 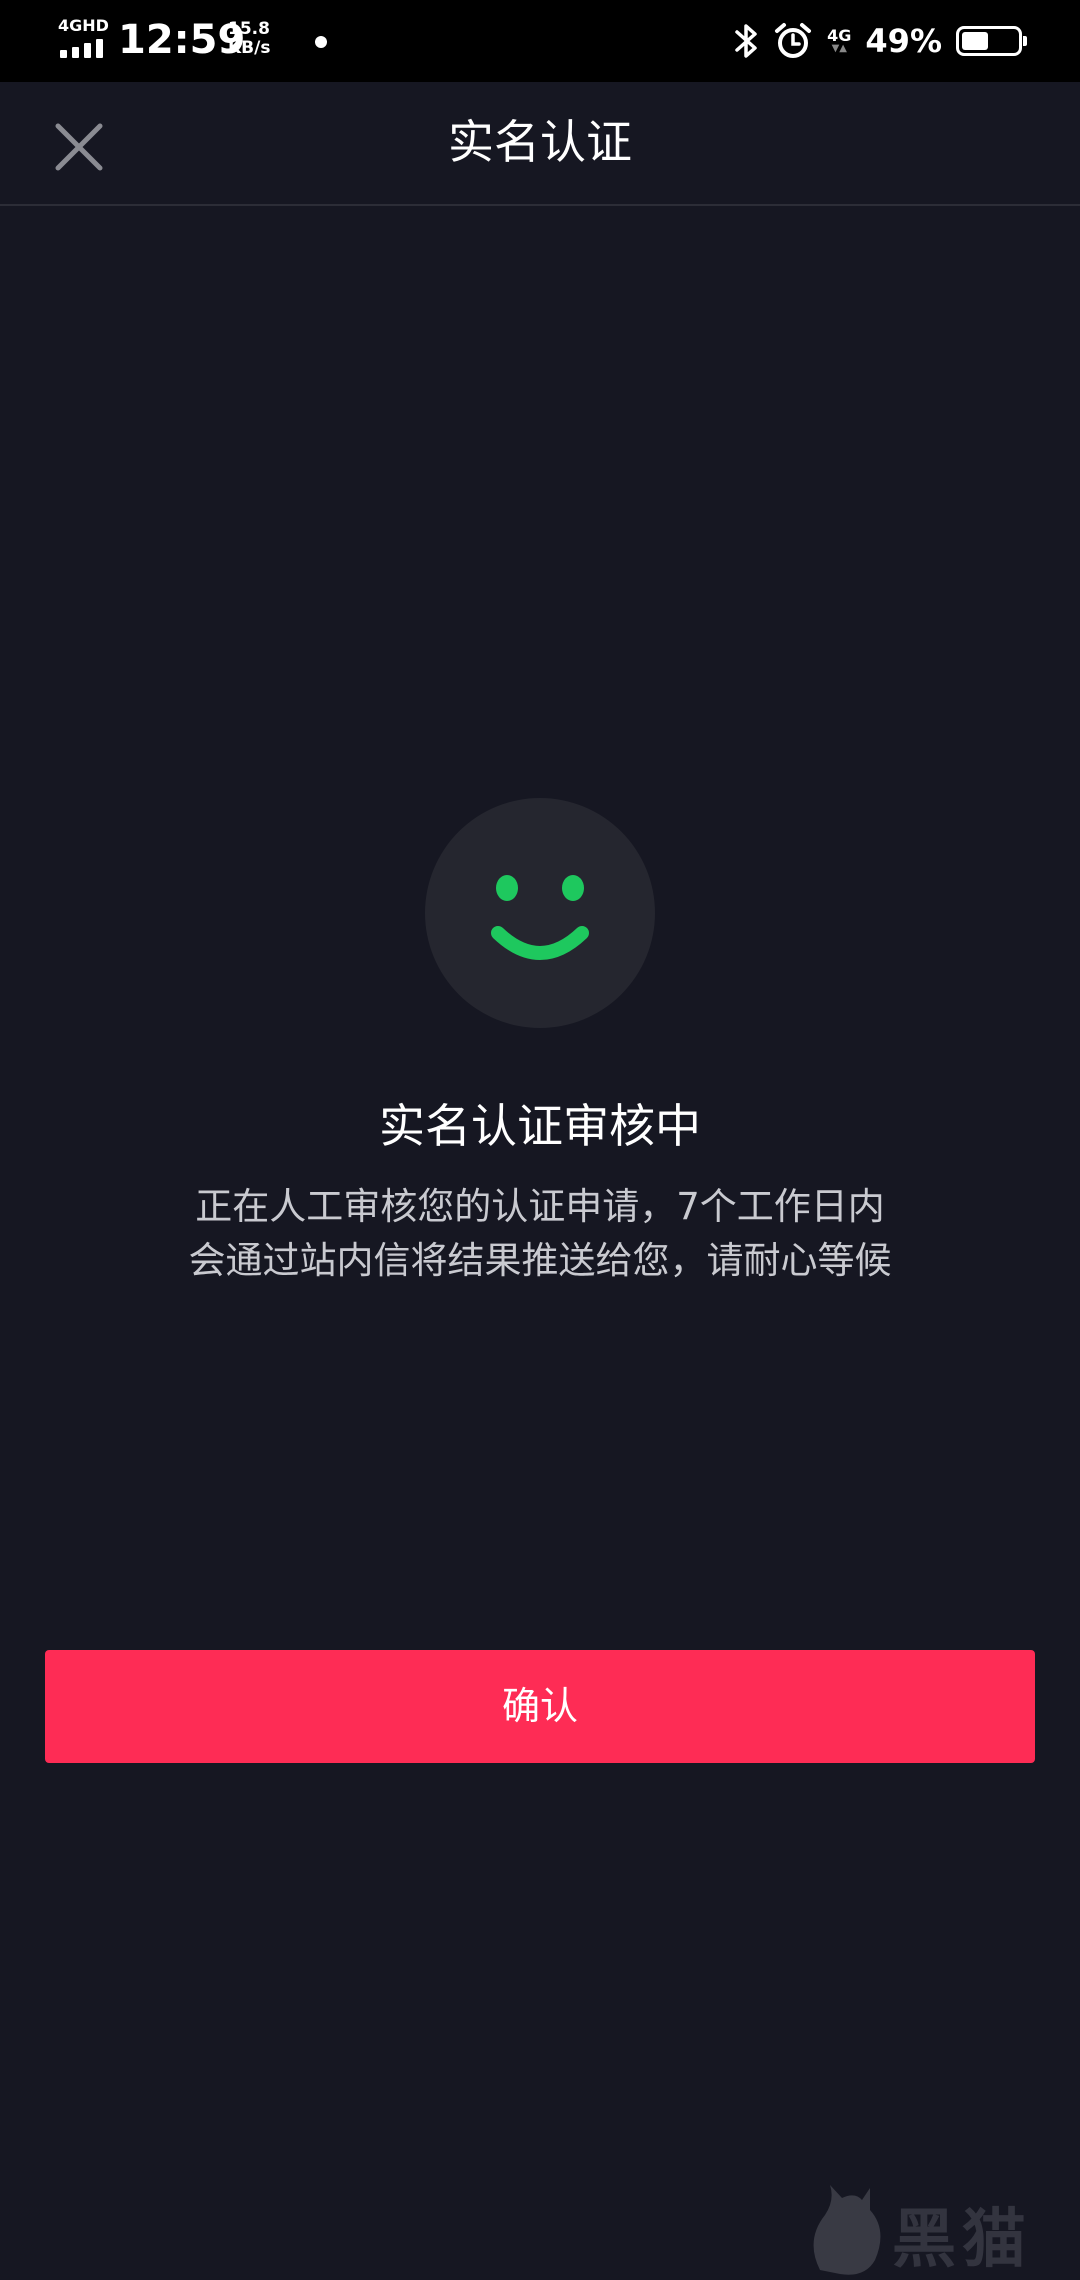 I want to click on clock: 12:59, so click(x=182, y=40).